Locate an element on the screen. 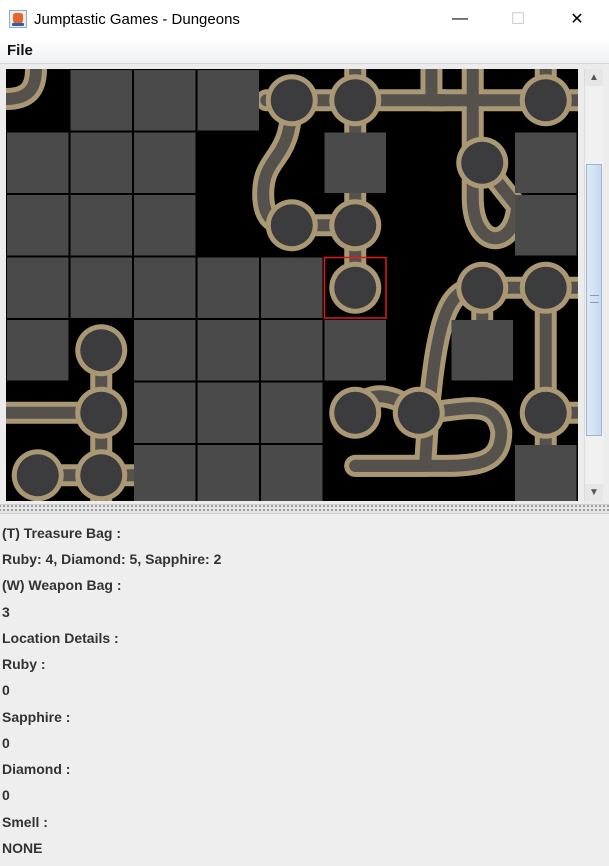 The height and width of the screenshot is (866, 609). location-details-label: Location Details : is located at coordinates (60, 638).